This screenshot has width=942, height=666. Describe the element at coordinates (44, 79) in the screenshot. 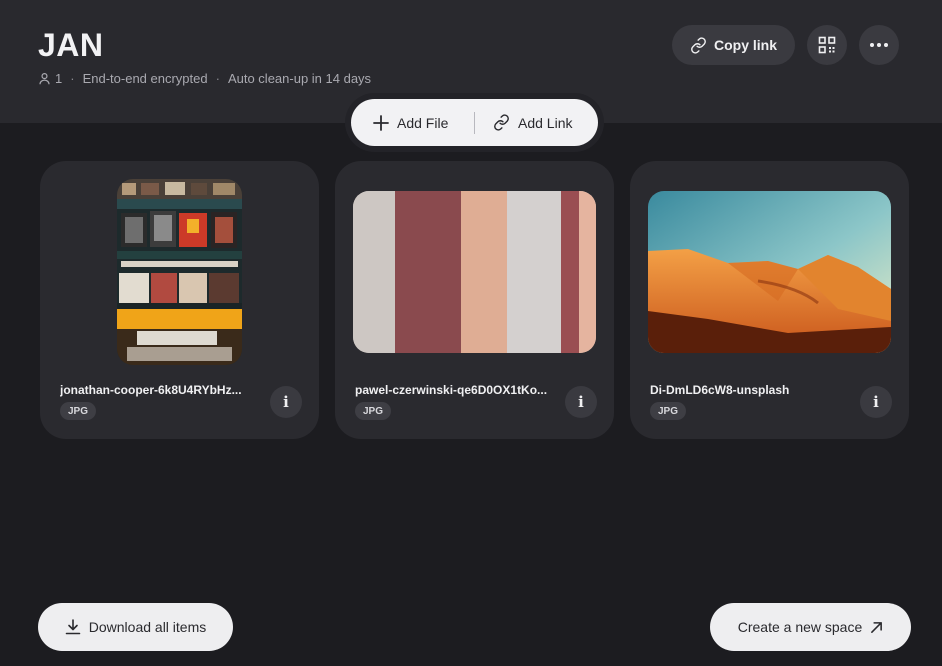

I see `user-icon` at that location.